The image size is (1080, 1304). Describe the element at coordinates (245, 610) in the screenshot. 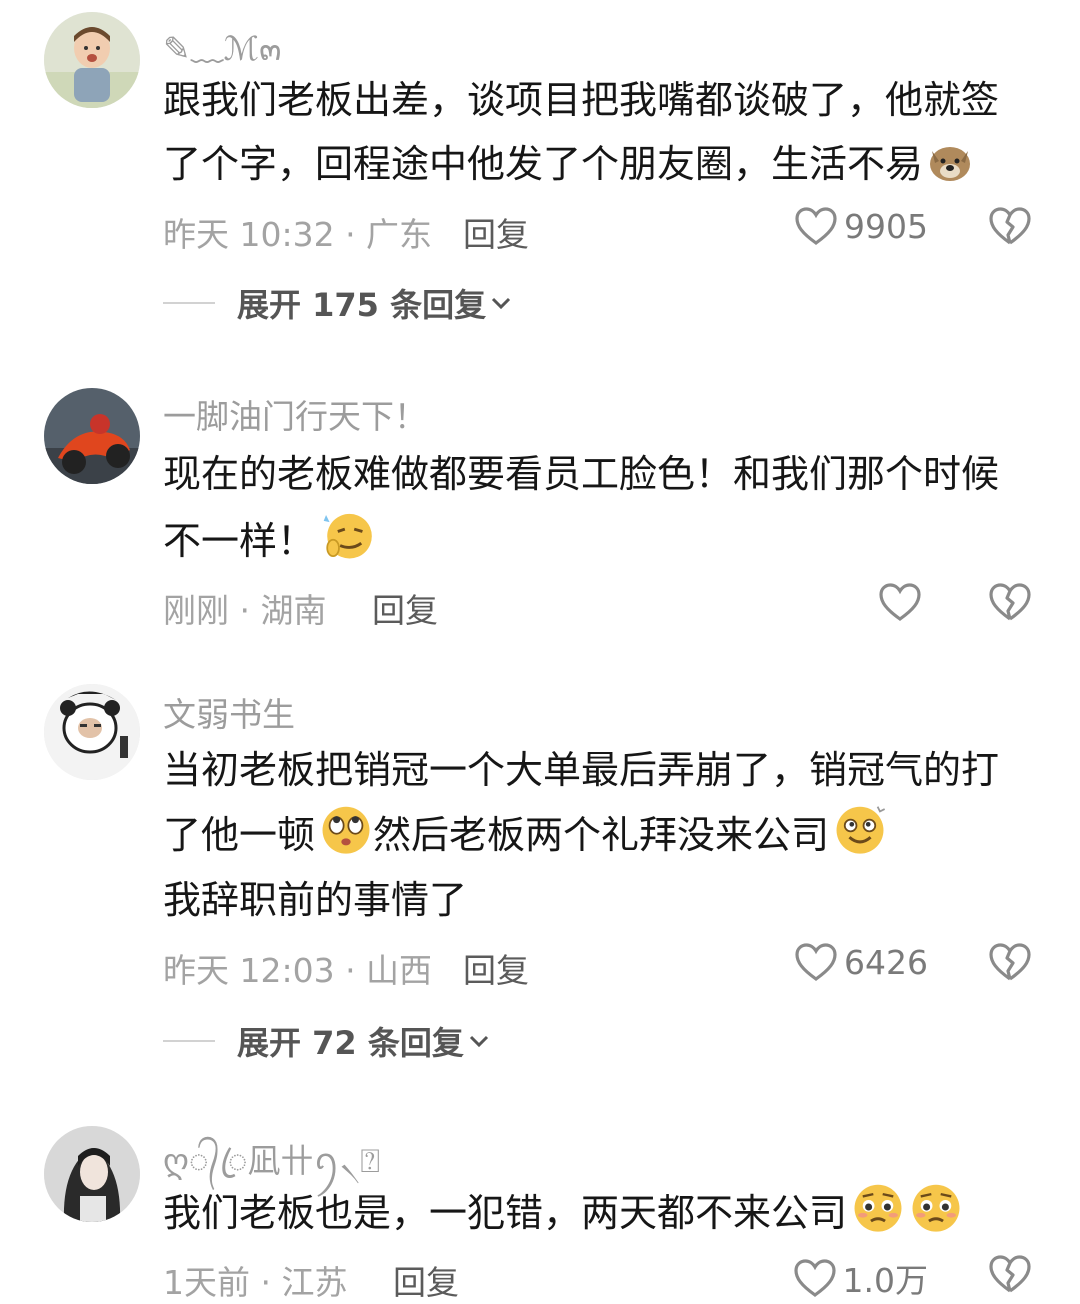

I see `comment-meta: 刚刚 · 湖南` at that location.